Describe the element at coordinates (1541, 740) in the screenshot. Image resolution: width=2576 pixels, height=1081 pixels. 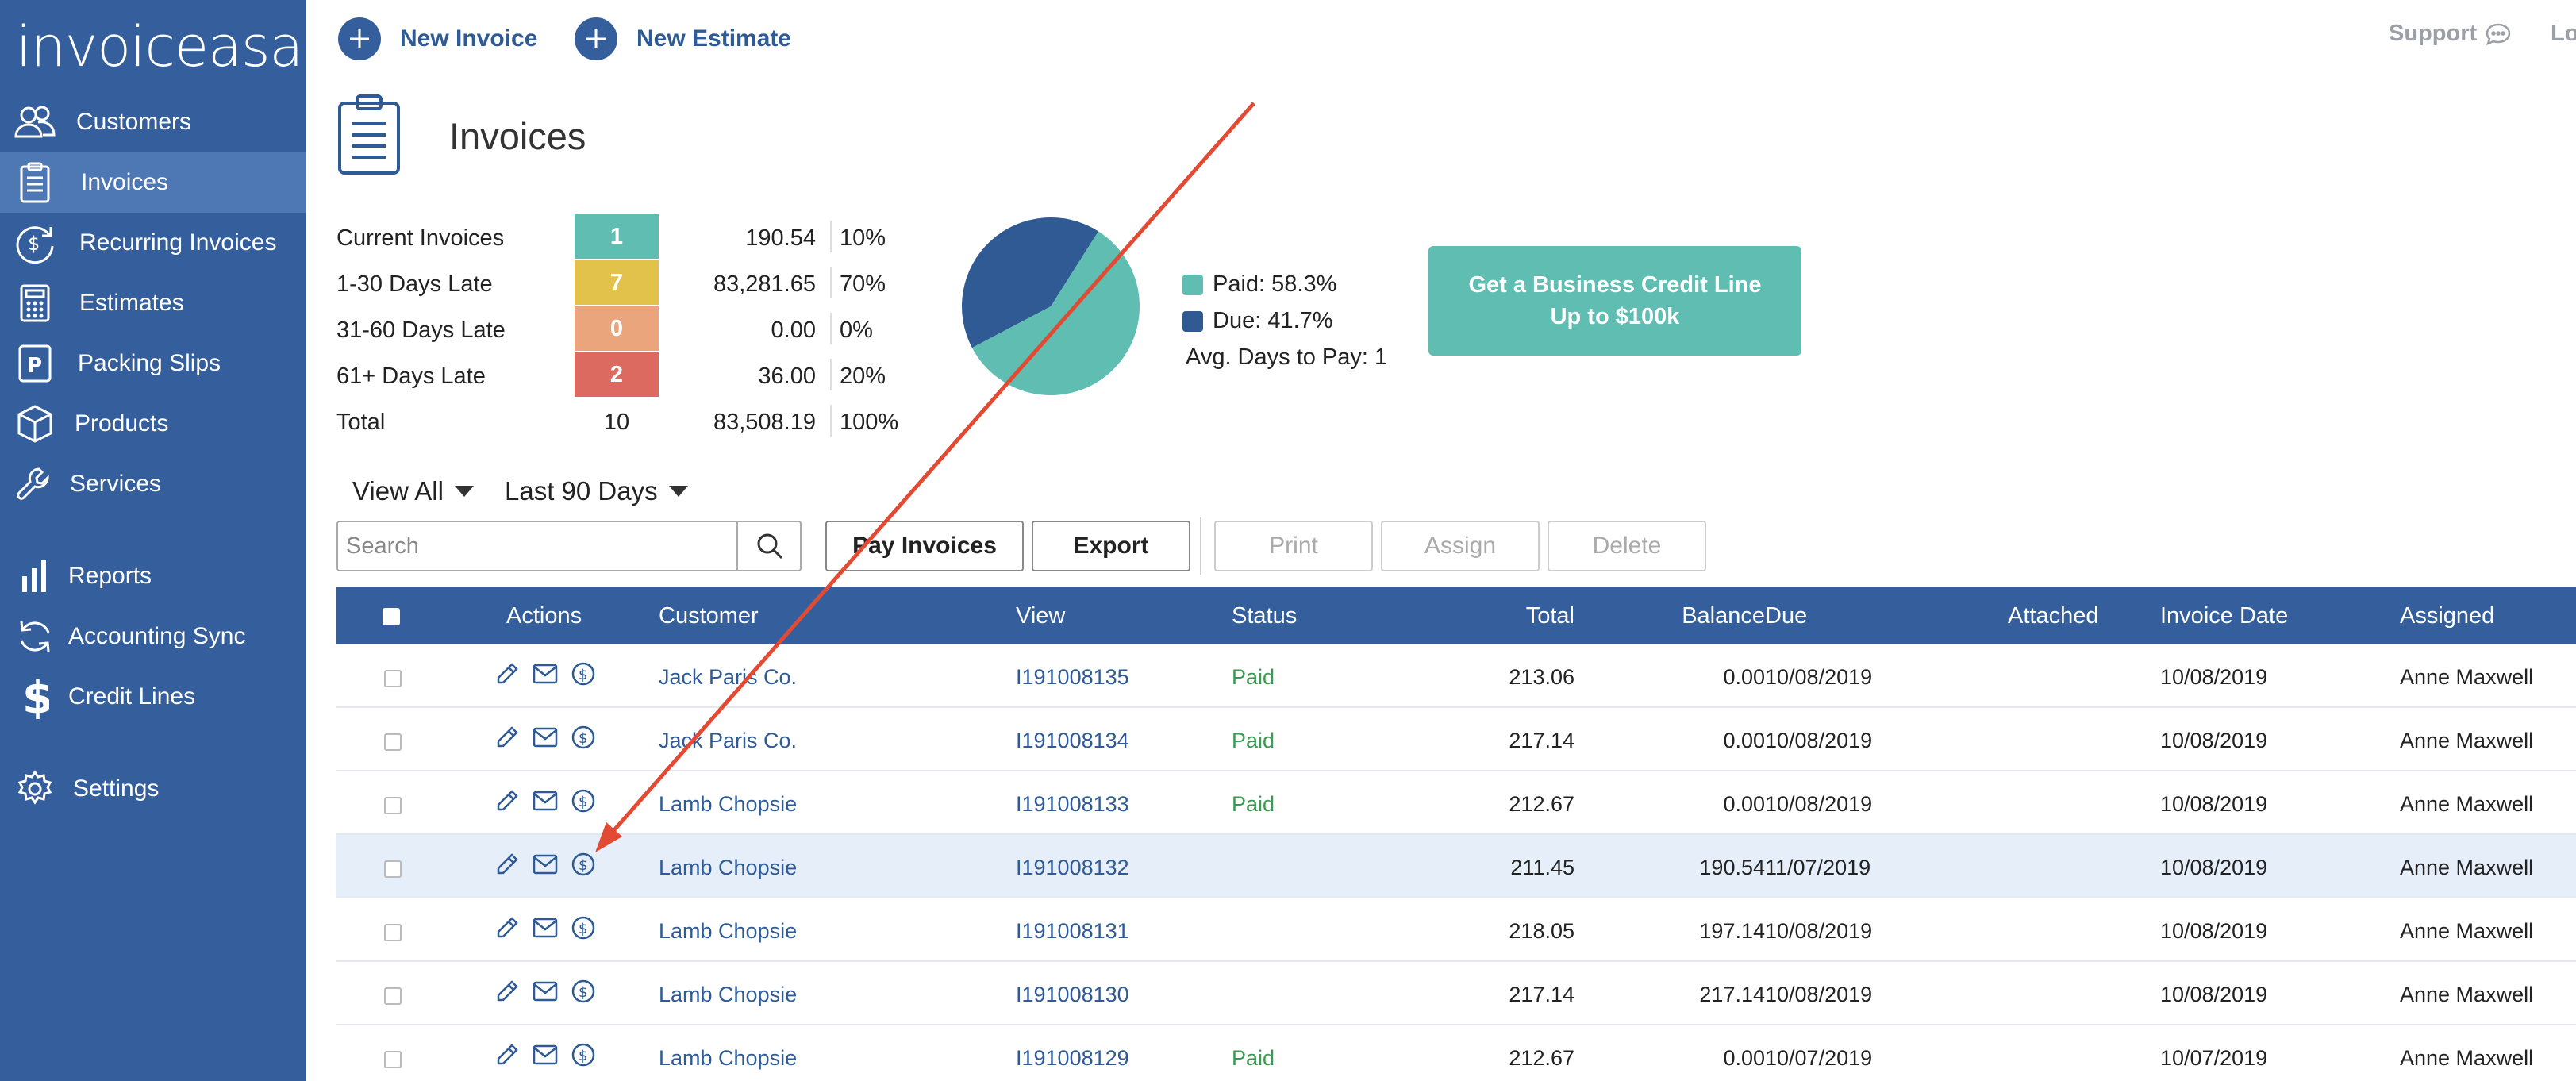
I see `total-value: 217.14` at that location.